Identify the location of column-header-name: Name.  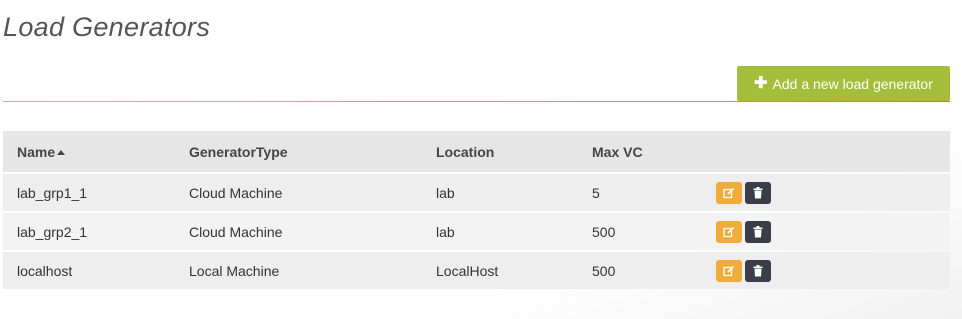
(89, 152).